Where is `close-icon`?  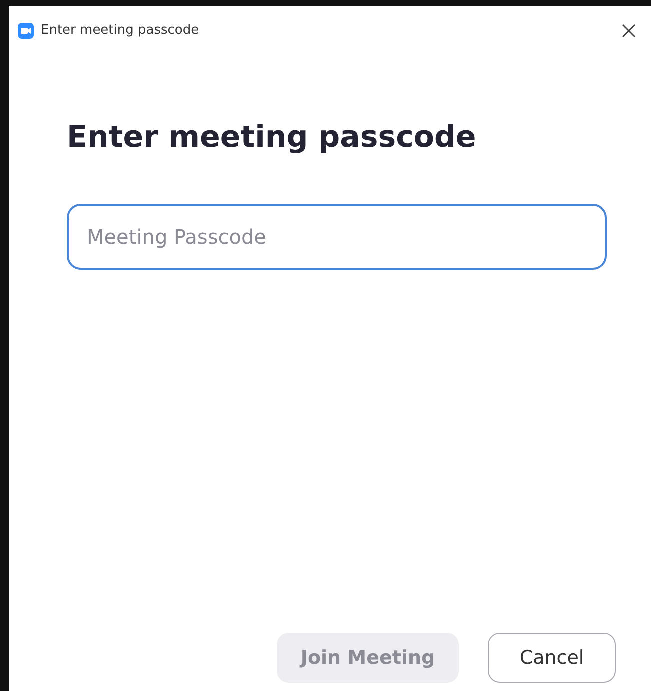
close-icon is located at coordinates (629, 31).